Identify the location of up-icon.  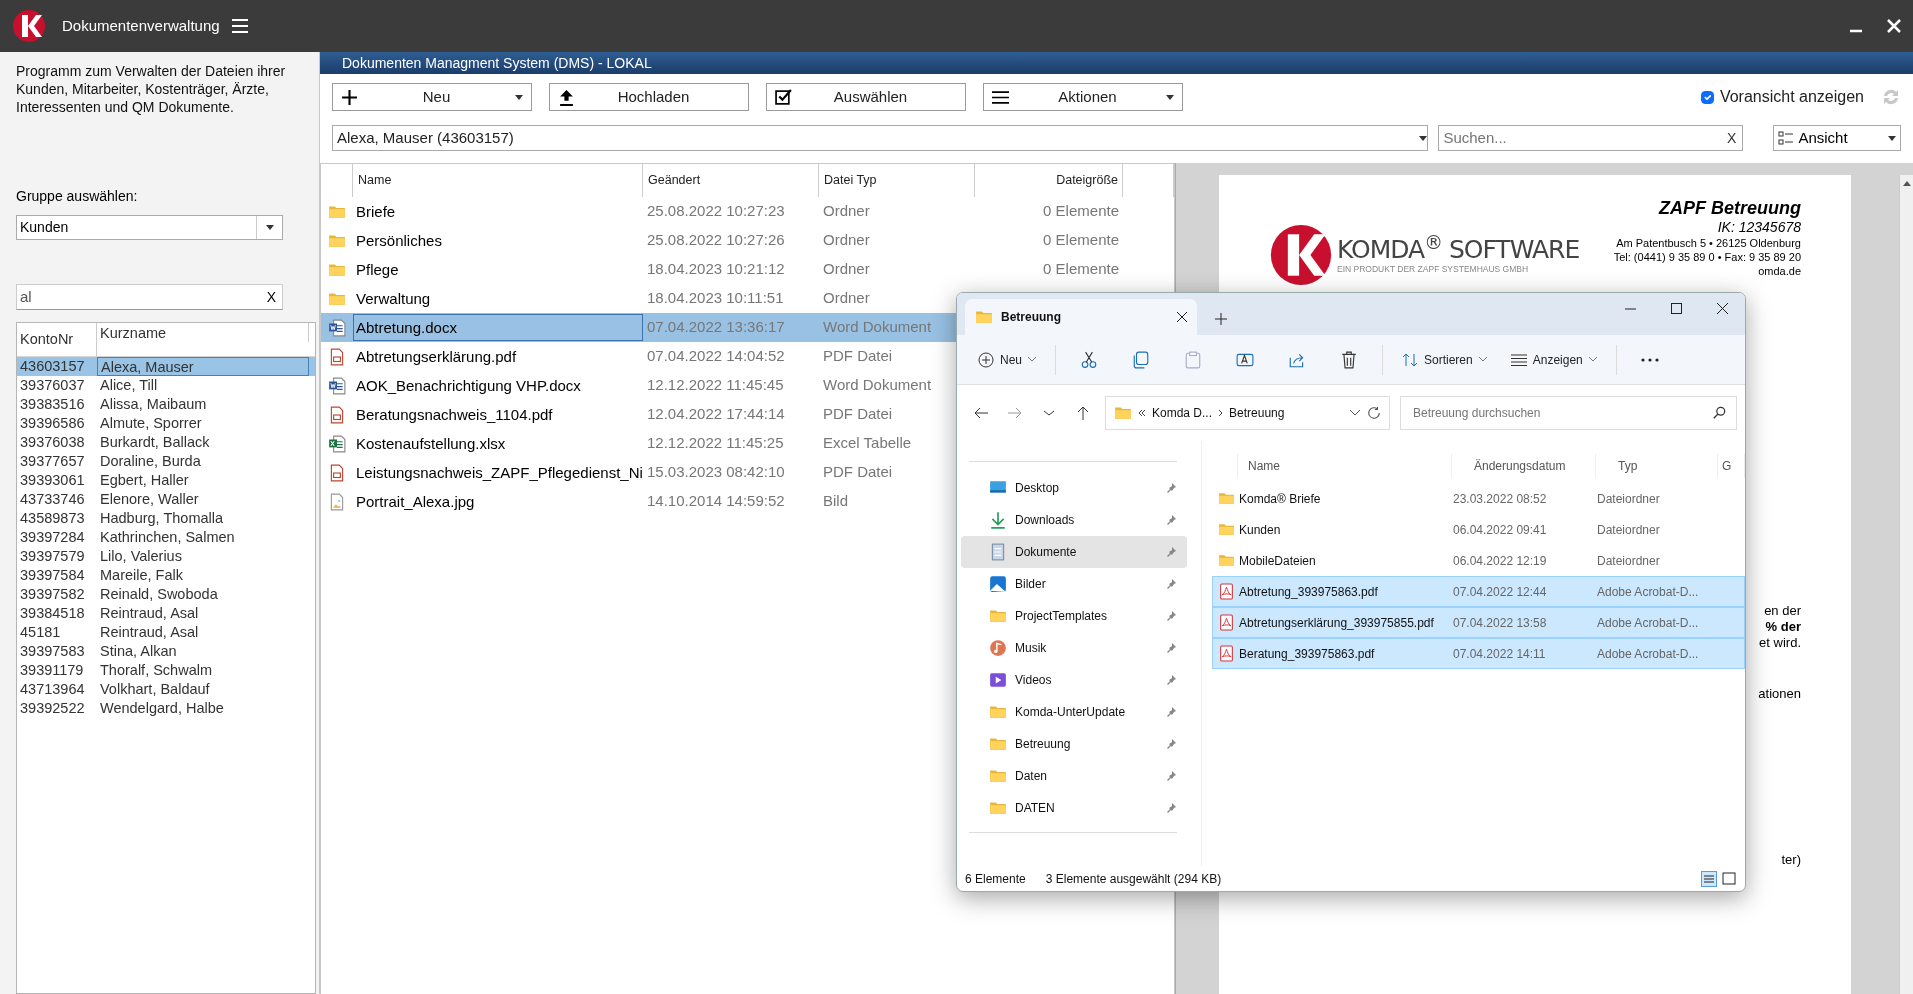
(1083, 413).